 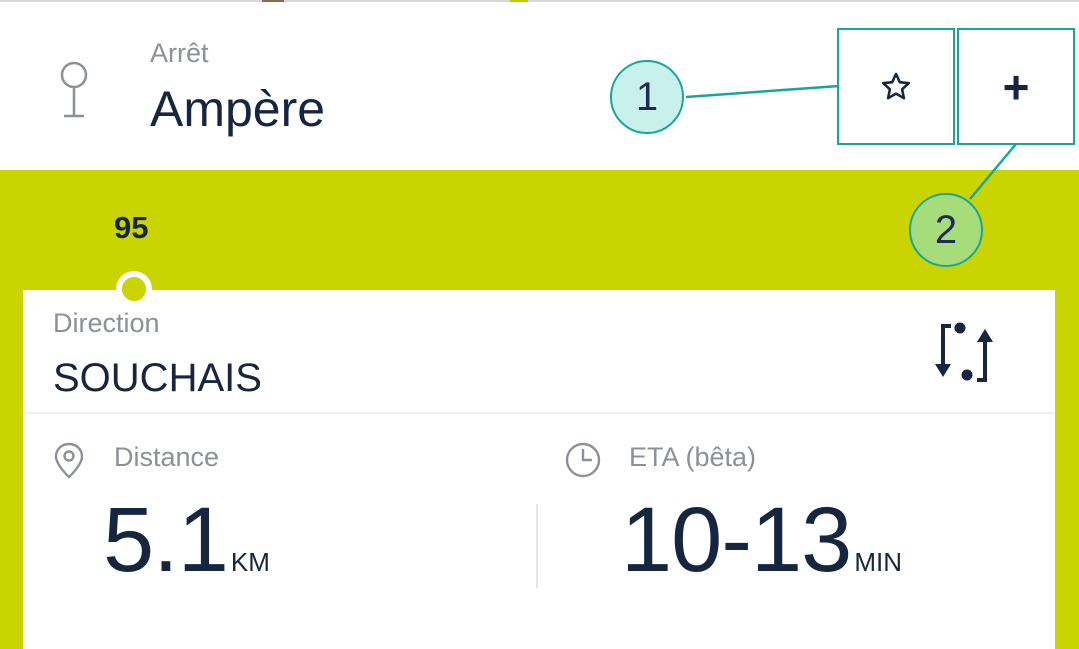 I want to click on location-pin-icon, so click(x=69, y=460).